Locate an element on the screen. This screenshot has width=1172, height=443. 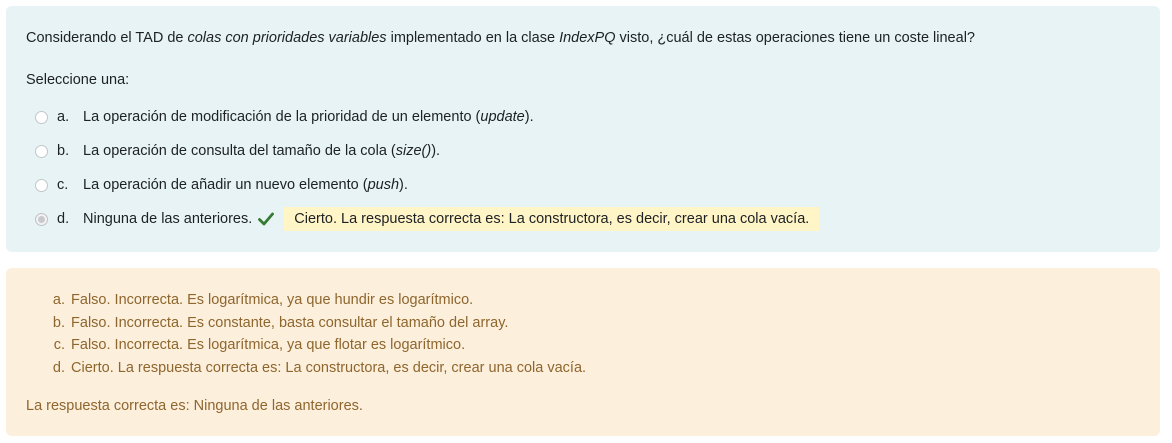
answer-letter: c. is located at coordinates (63, 185).